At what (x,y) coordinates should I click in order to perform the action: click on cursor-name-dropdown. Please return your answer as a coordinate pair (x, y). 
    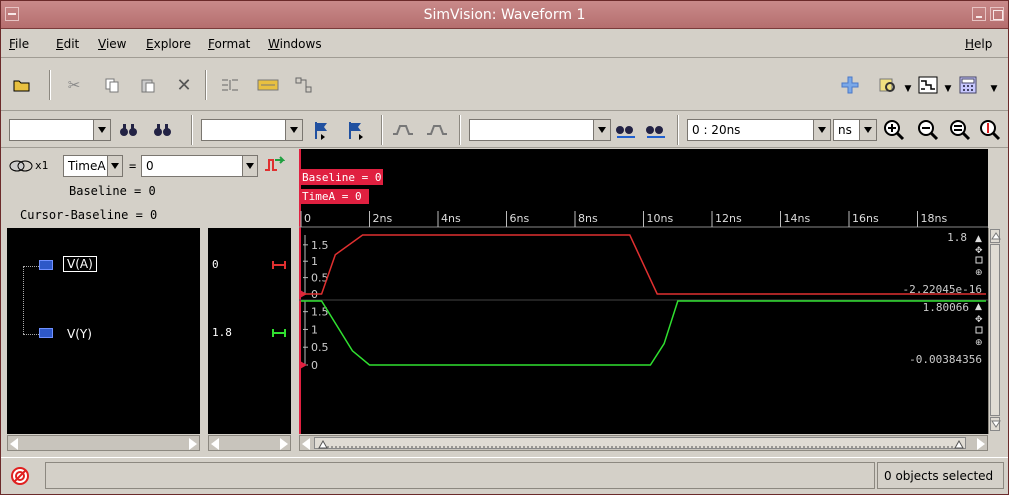
    Looking at the image, I should click on (115, 166).